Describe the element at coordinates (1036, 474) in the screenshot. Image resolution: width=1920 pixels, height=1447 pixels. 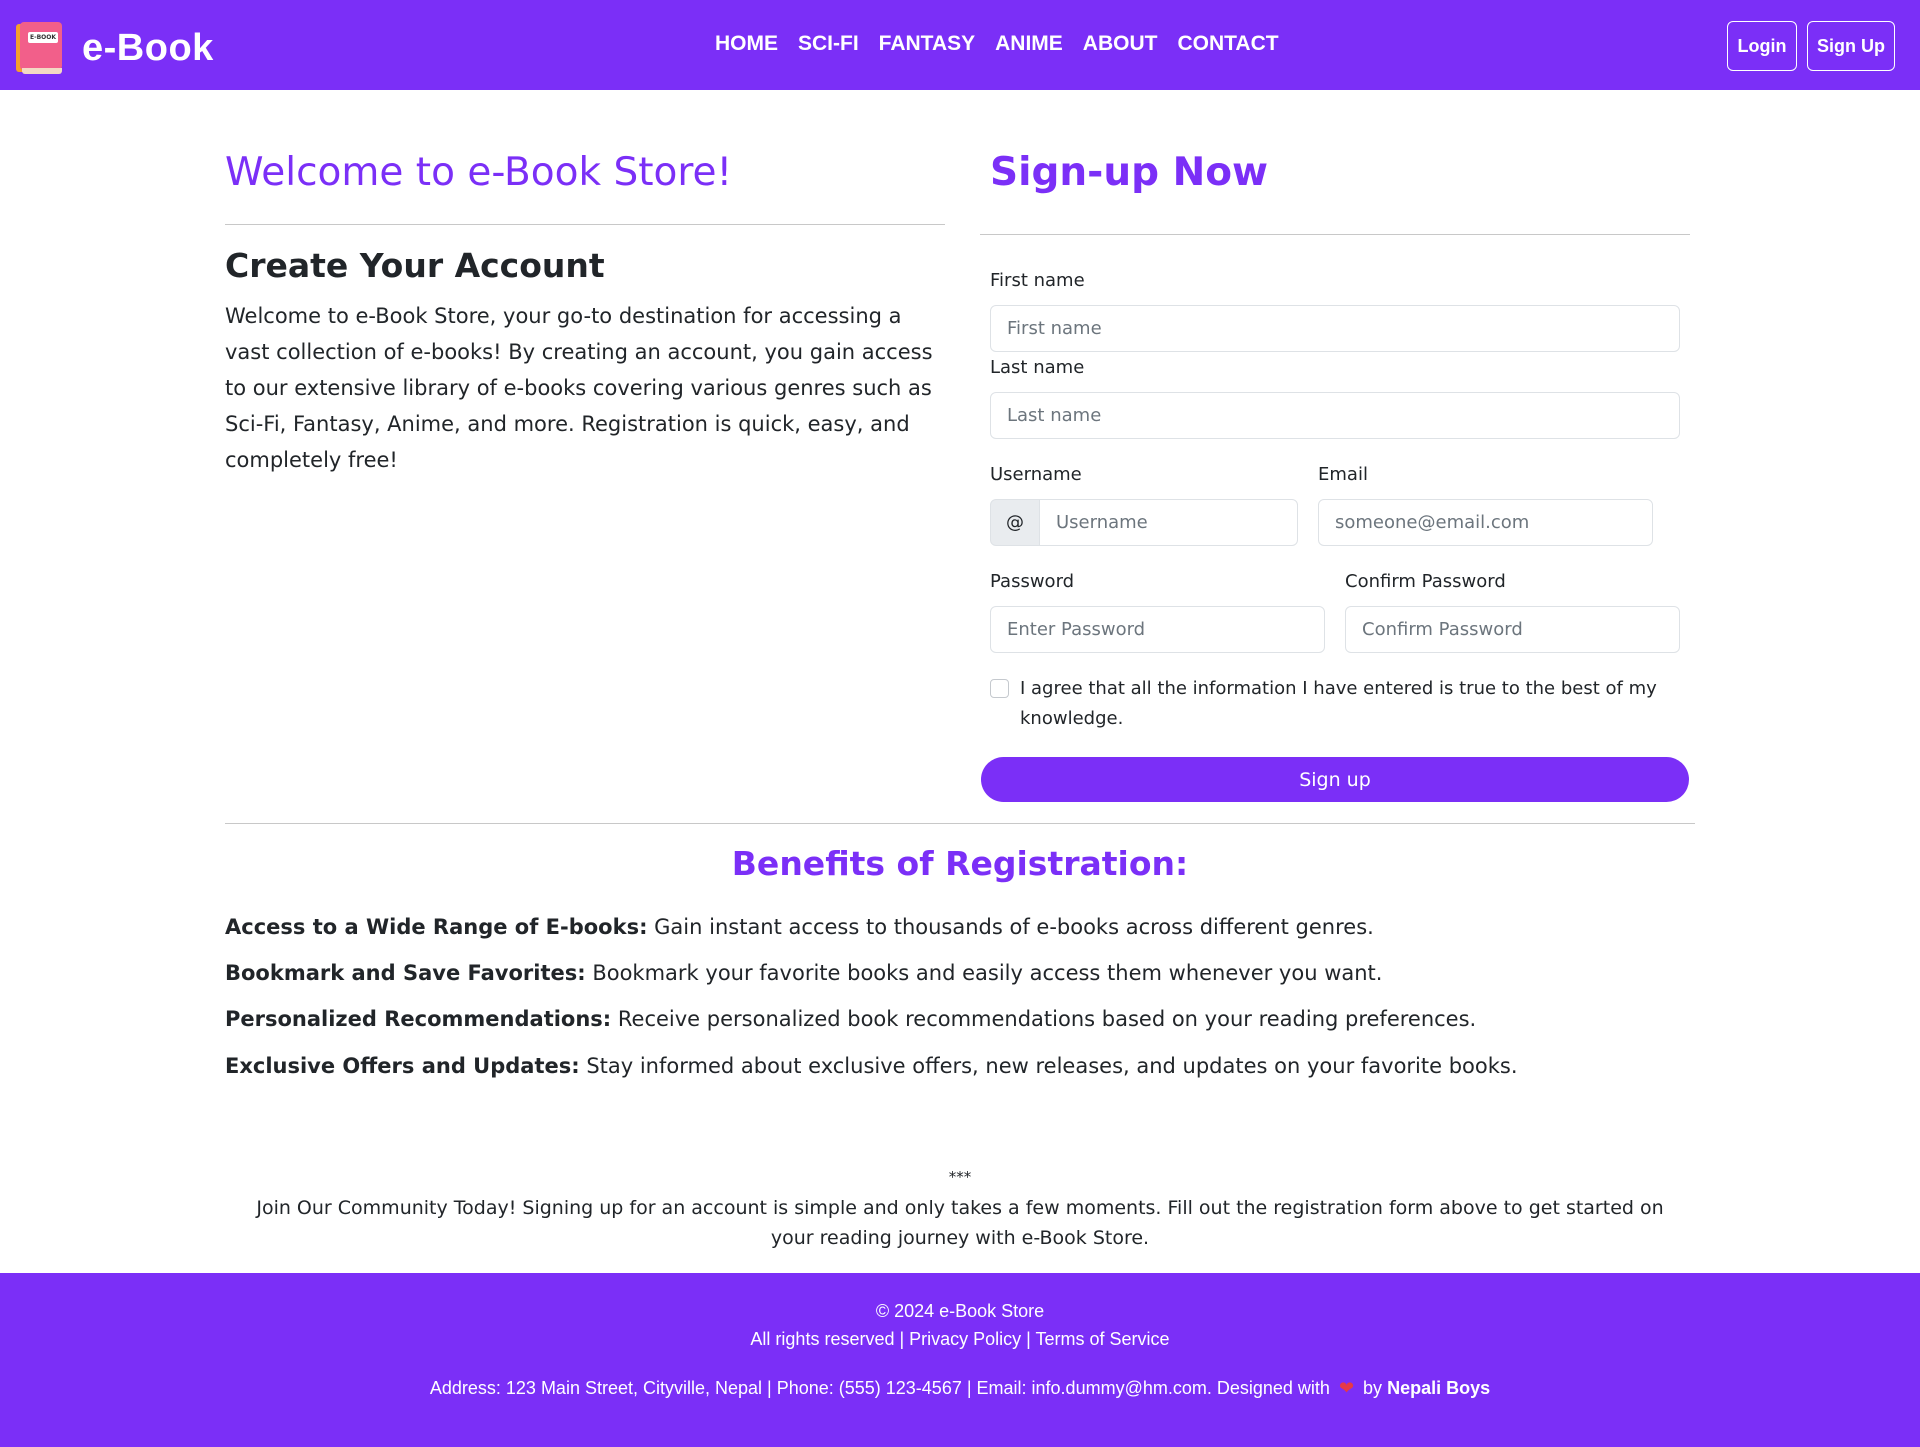
I see `username-label: Username` at that location.